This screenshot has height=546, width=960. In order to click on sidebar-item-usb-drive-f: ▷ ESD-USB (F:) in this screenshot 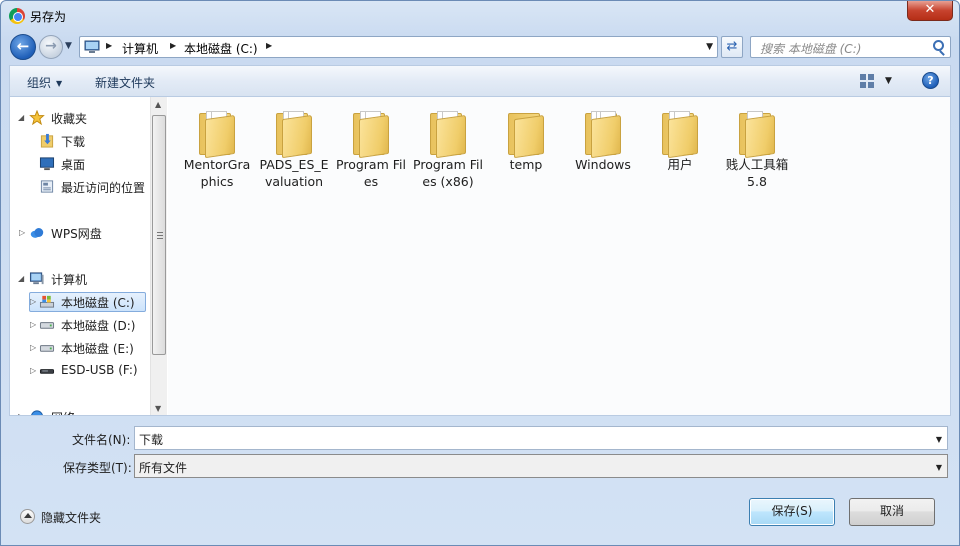, I will do `click(84, 371)`.